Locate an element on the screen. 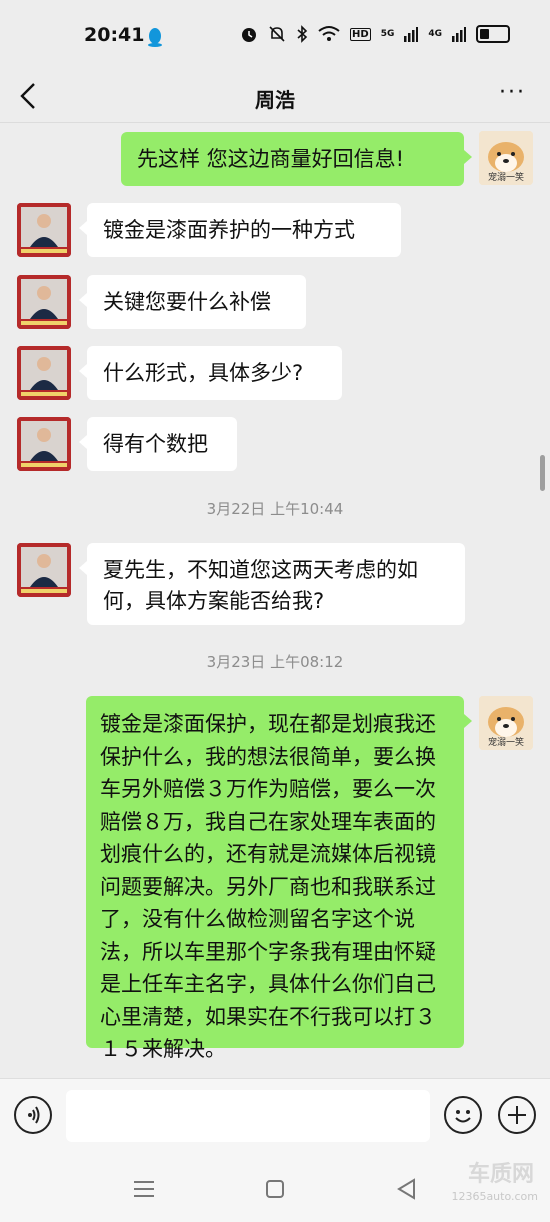 This screenshot has height=1222, width=550. alarm-icon is located at coordinates (249, 35).